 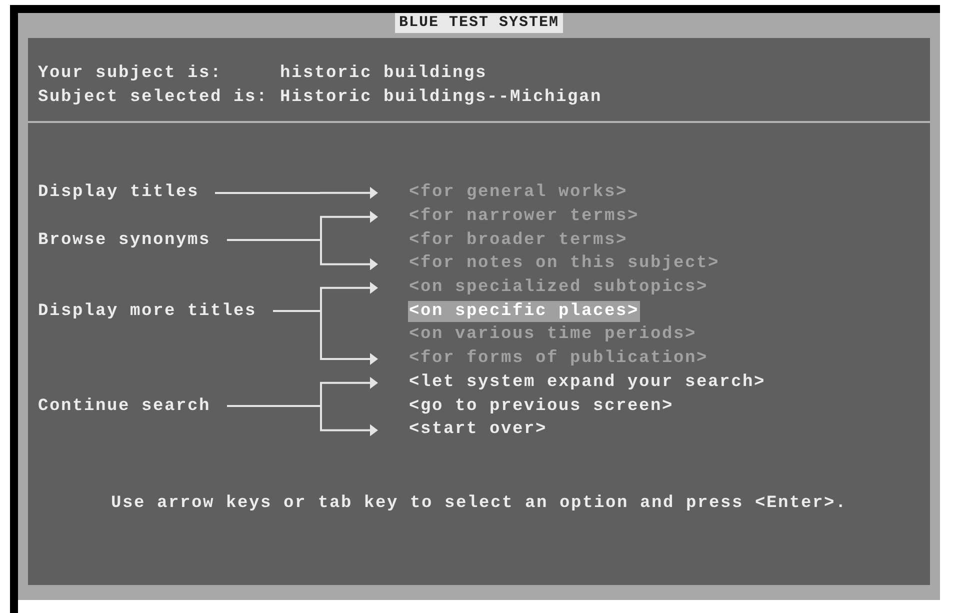 I want to click on connector-line, so click(x=296, y=311).